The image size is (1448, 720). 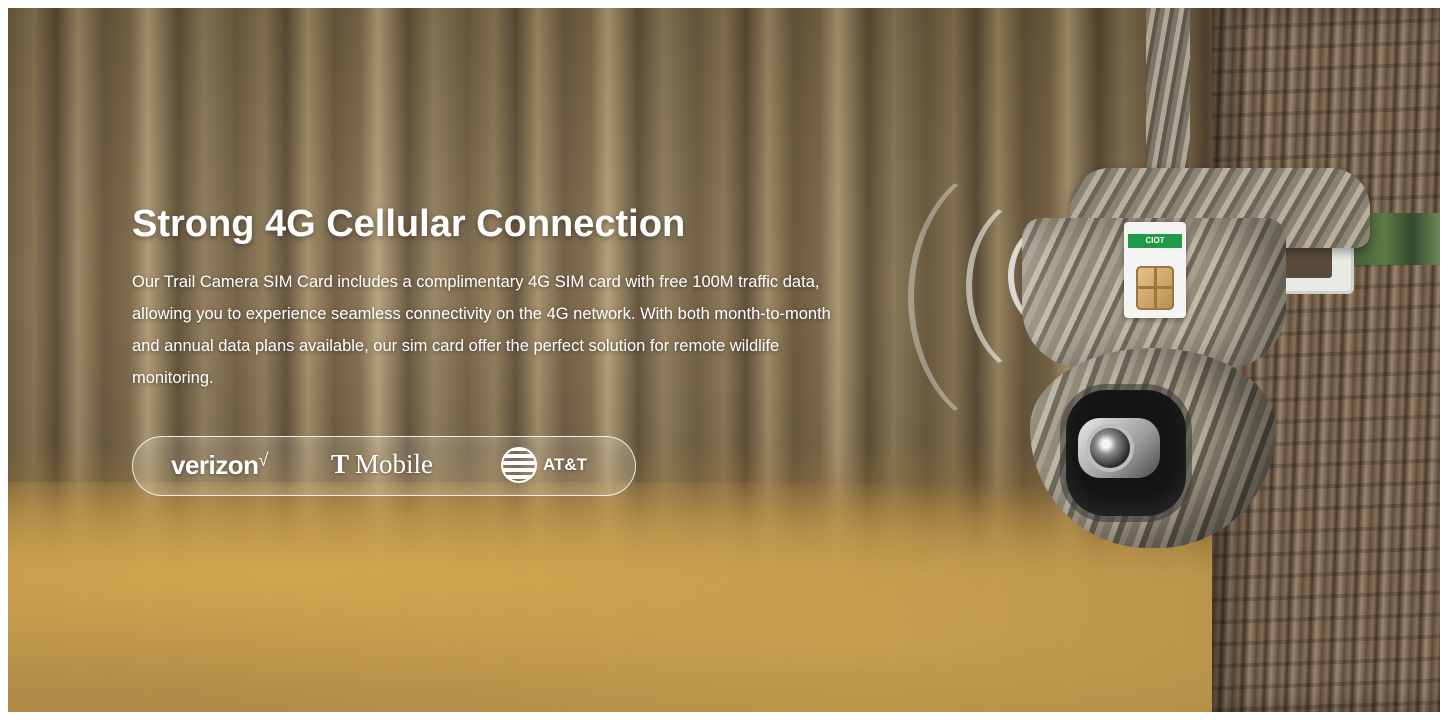 I want to click on tmobile-logo: T Mobile, so click(x=382, y=464).